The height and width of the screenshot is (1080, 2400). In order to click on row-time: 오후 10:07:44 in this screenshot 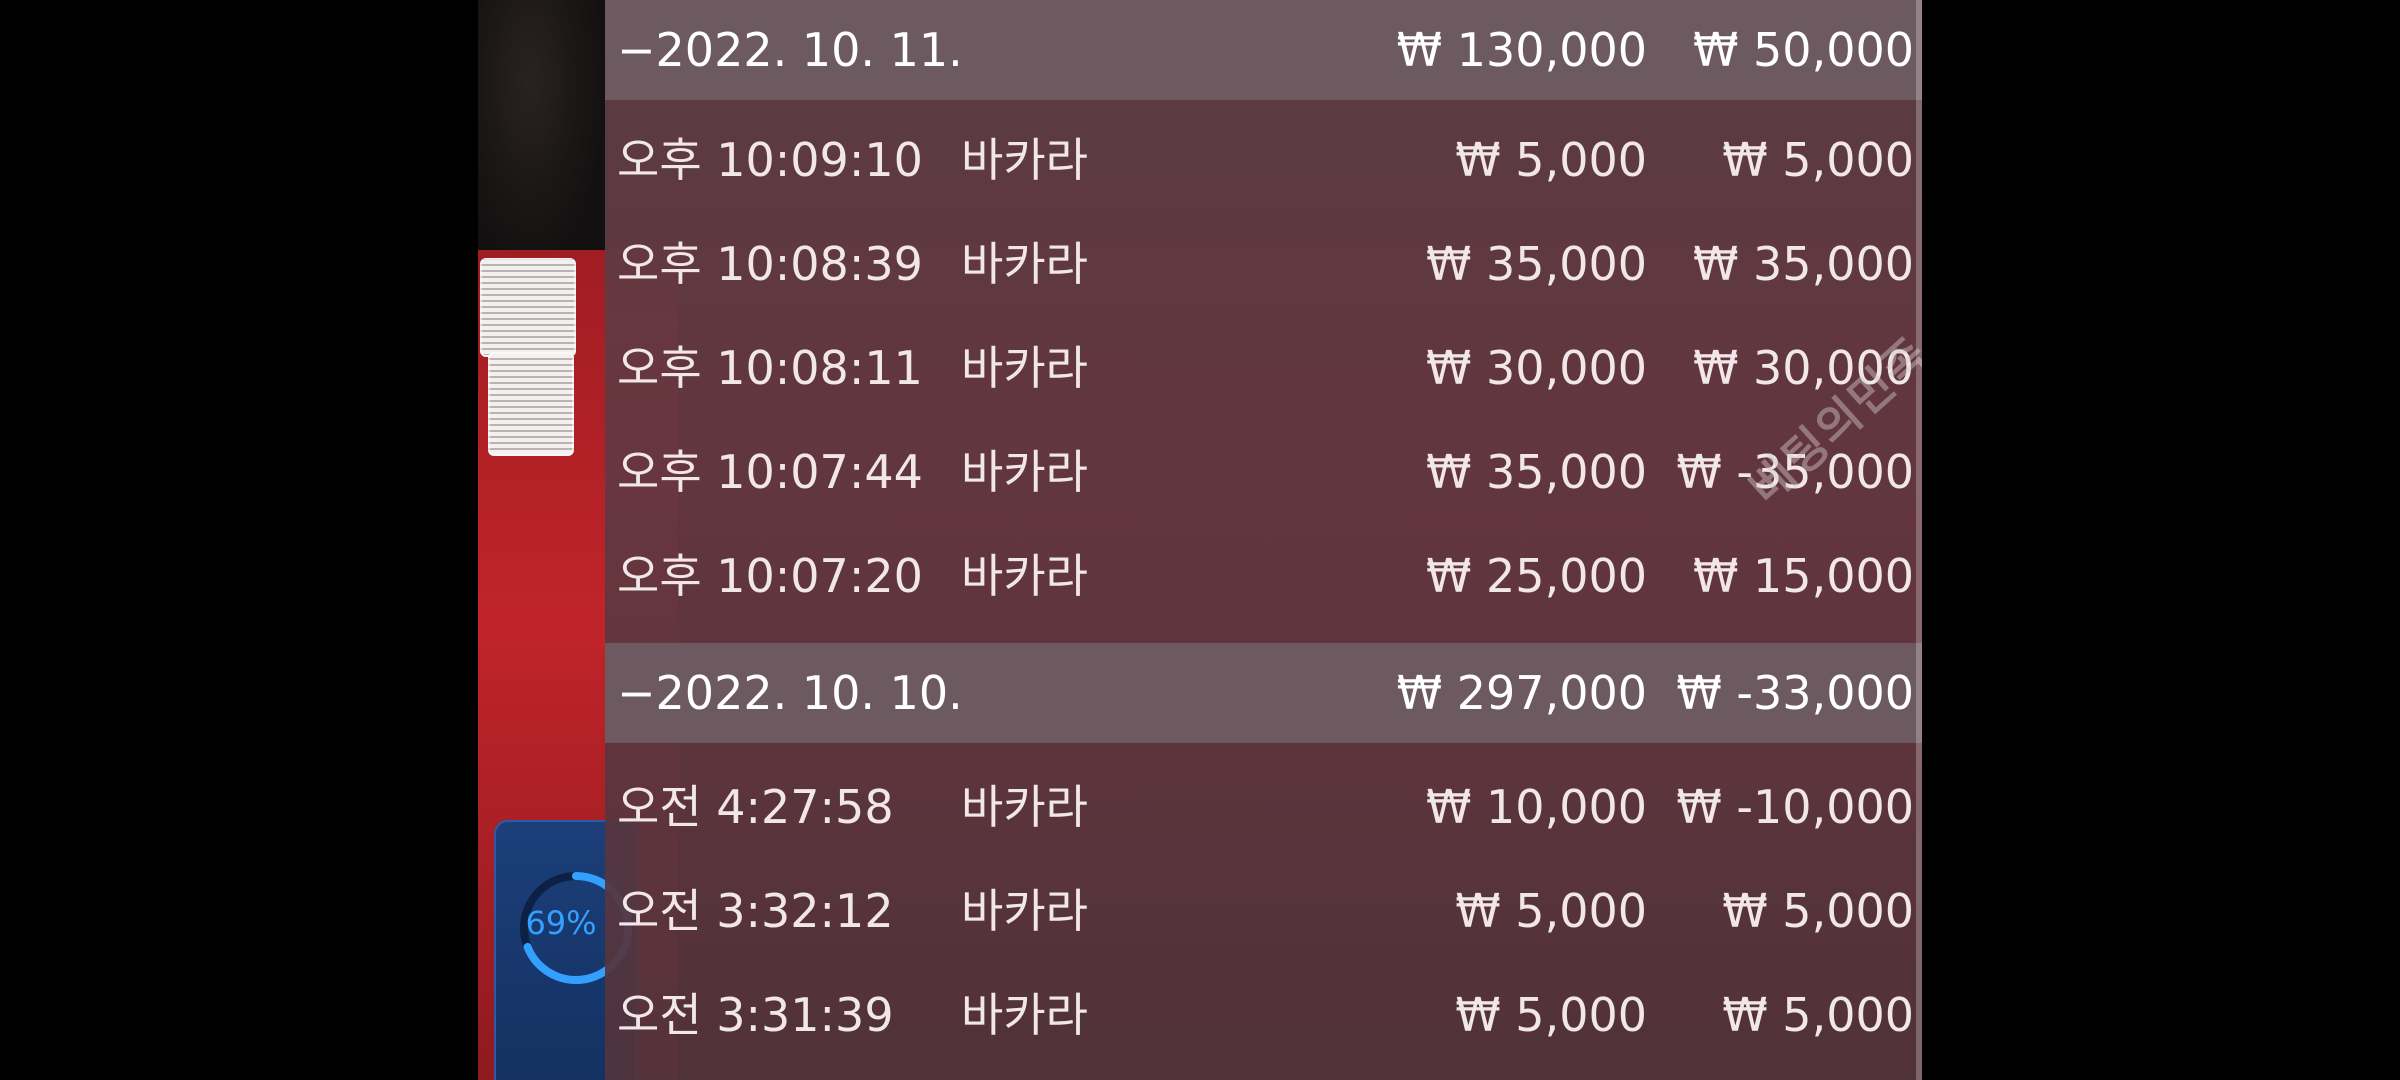, I will do `click(770, 472)`.